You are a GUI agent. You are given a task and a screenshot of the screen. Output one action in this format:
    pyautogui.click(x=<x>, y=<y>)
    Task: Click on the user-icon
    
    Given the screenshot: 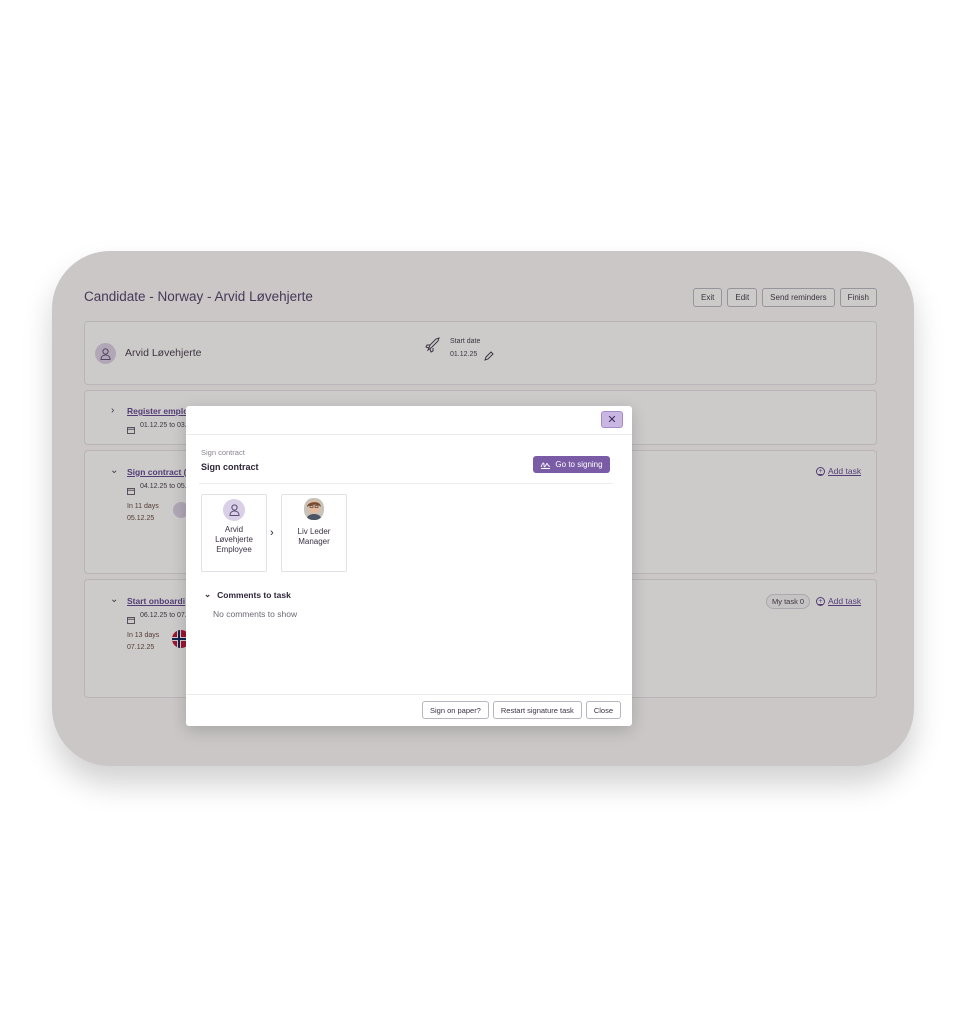 What is the action you would take?
    pyautogui.click(x=234, y=510)
    